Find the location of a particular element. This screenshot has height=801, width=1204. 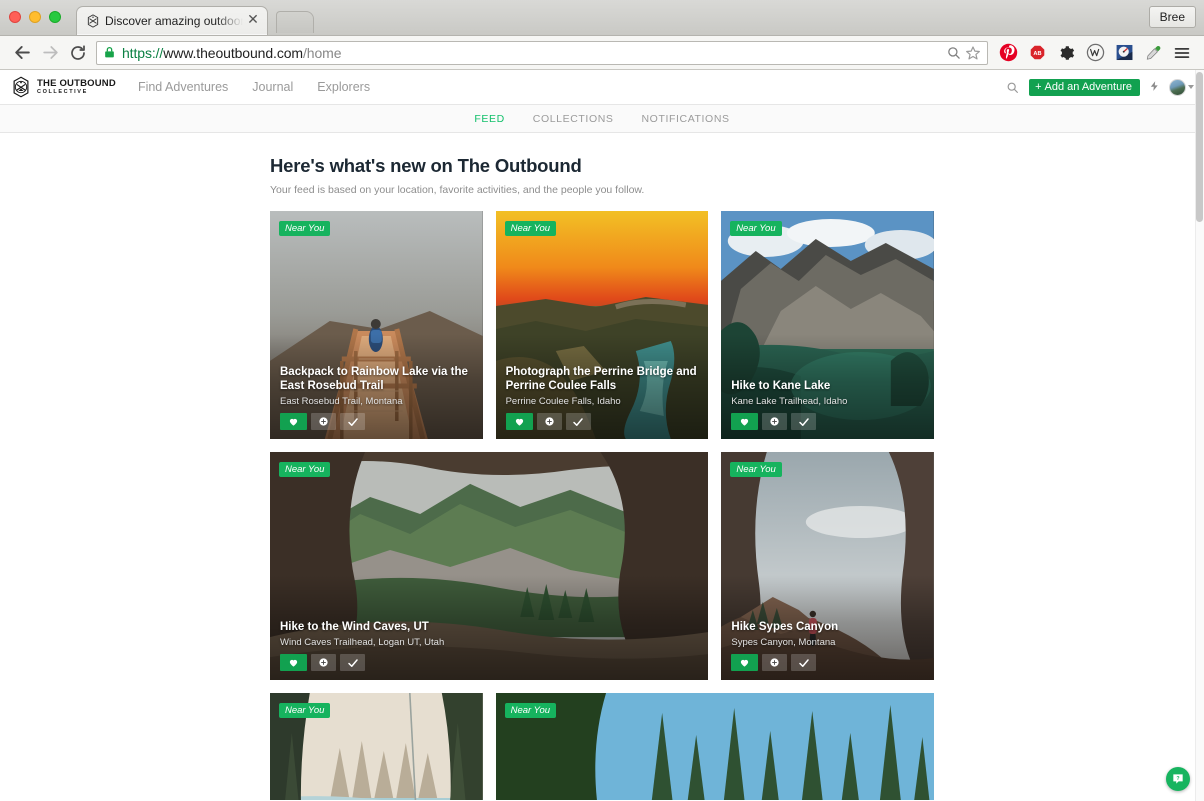

browser-toolbar: https://www.theoutbound.com/home AB is located at coordinates (602, 53).